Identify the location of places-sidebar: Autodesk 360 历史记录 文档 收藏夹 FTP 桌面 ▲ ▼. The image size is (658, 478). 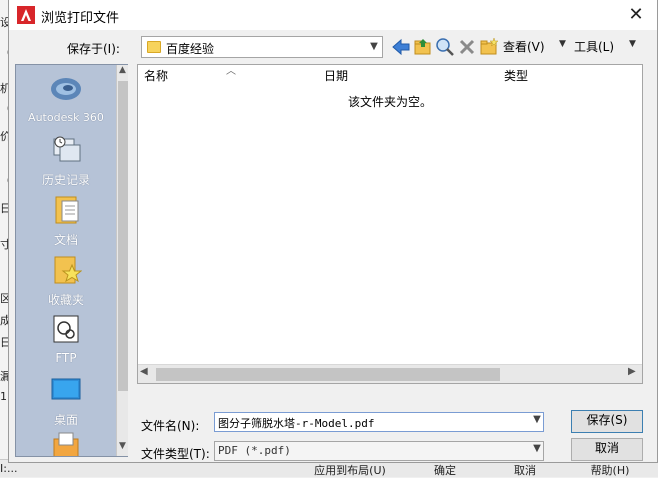
(71, 260).